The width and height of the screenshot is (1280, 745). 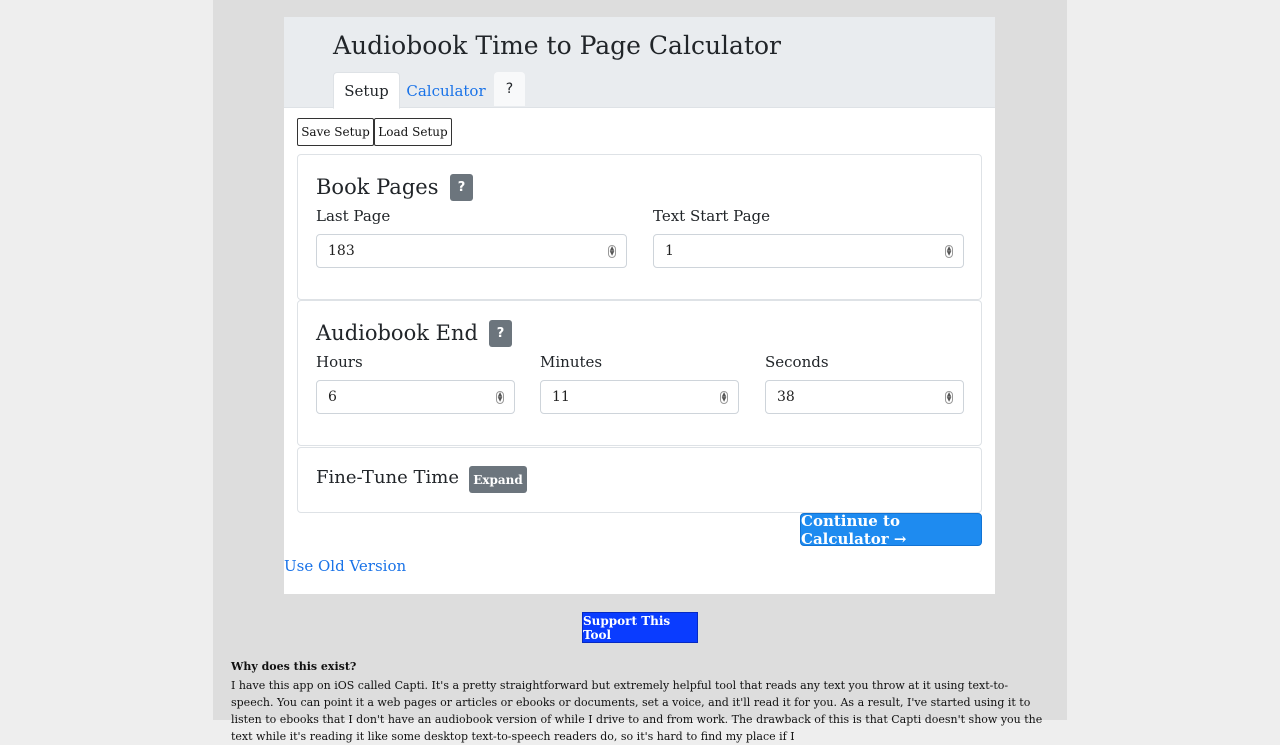 What do you see at coordinates (786, 397) in the screenshot?
I see `seconds-value: 38` at bounding box center [786, 397].